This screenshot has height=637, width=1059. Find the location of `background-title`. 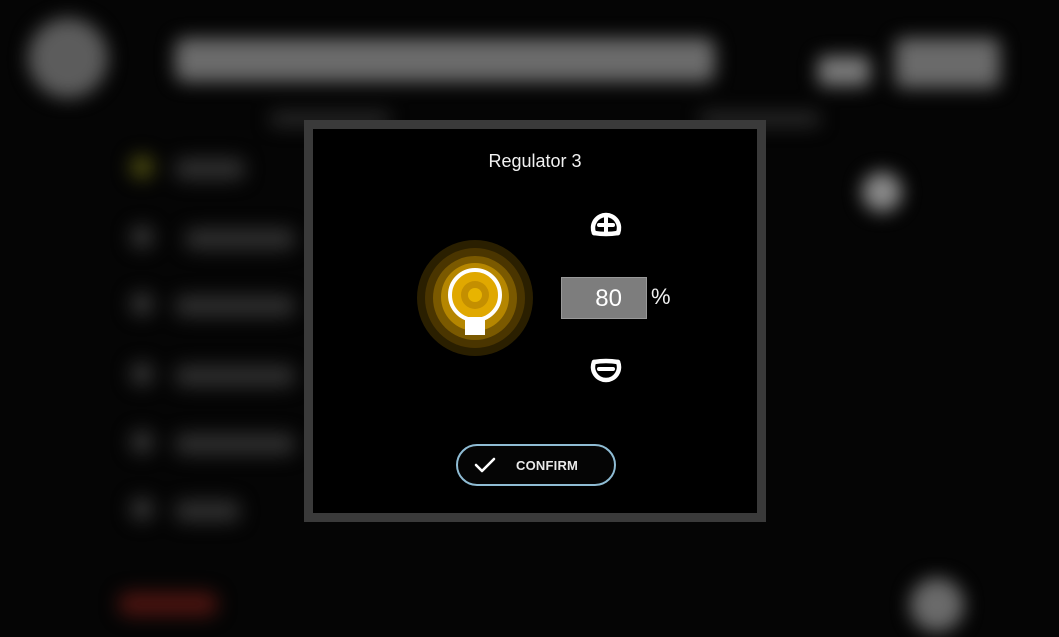

background-title is located at coordinates (445, 60).